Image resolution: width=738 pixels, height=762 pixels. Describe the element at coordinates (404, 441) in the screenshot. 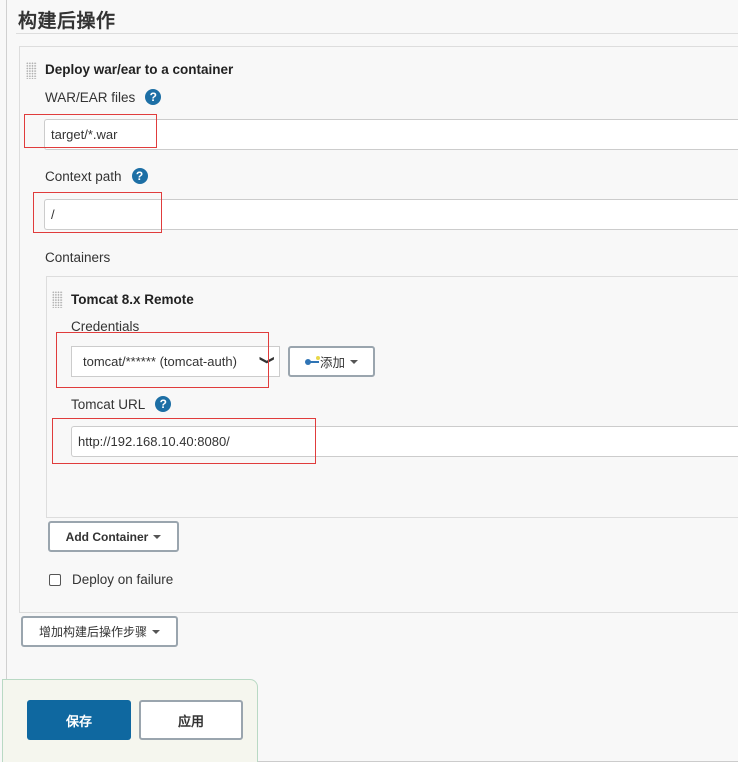

I see `tomcat-url-input: http://192.168.10.40:8080/` at that location.